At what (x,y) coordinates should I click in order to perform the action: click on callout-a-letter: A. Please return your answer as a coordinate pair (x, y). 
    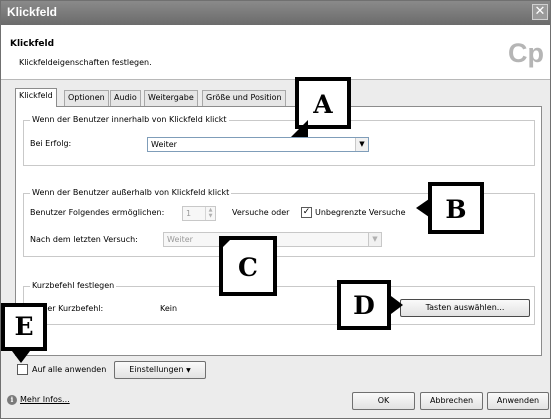
    Looking at the image, I should click on (323, 104).